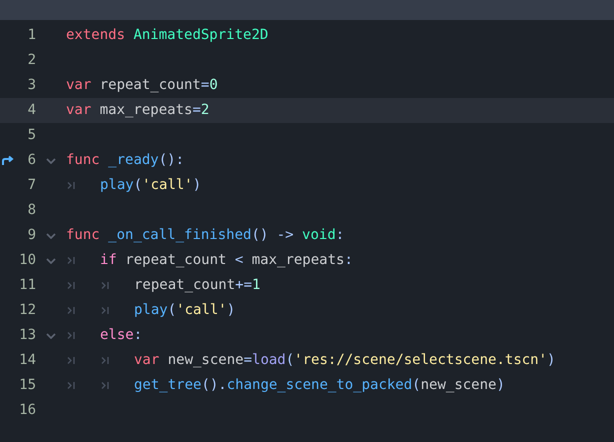 The height and width of the screenshot is (442, 614). What do you see at coordinates (27, 335) in the screenshot?
I see `line-number: 13` at bounding box center [27, 335].